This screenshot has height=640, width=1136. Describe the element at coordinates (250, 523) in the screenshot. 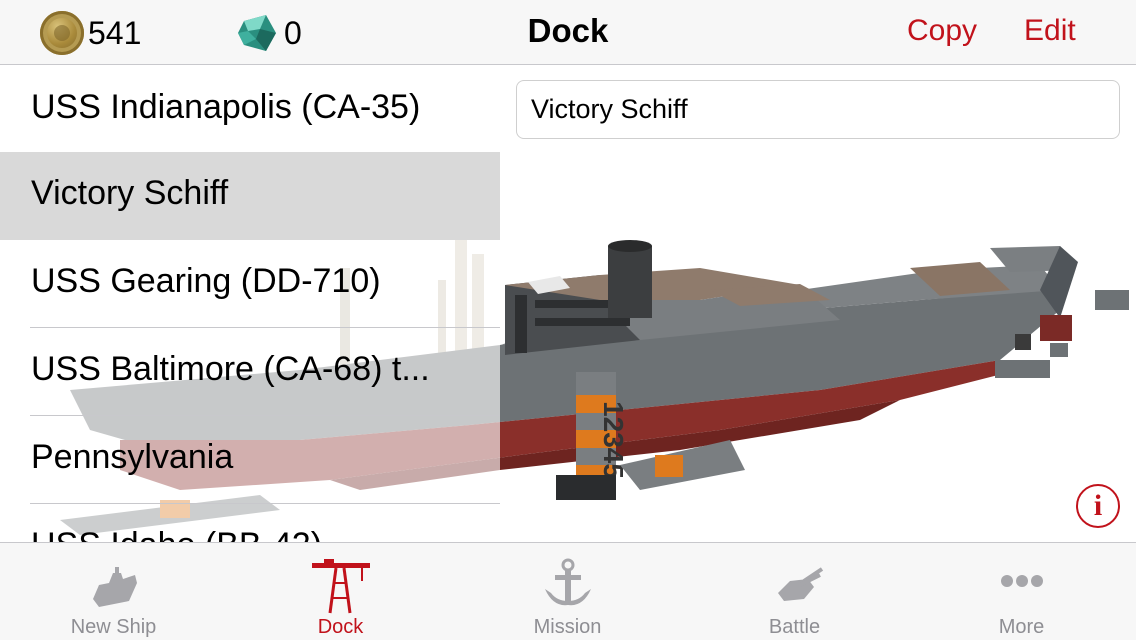

I see `list-item: USS Idaho (BB-42)` at that location.